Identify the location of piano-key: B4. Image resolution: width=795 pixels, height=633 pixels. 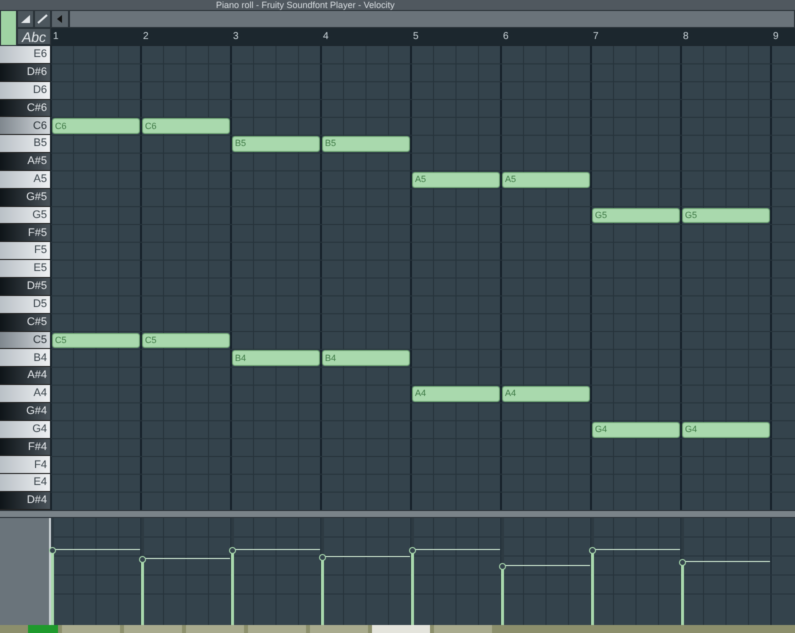
(25, 358).